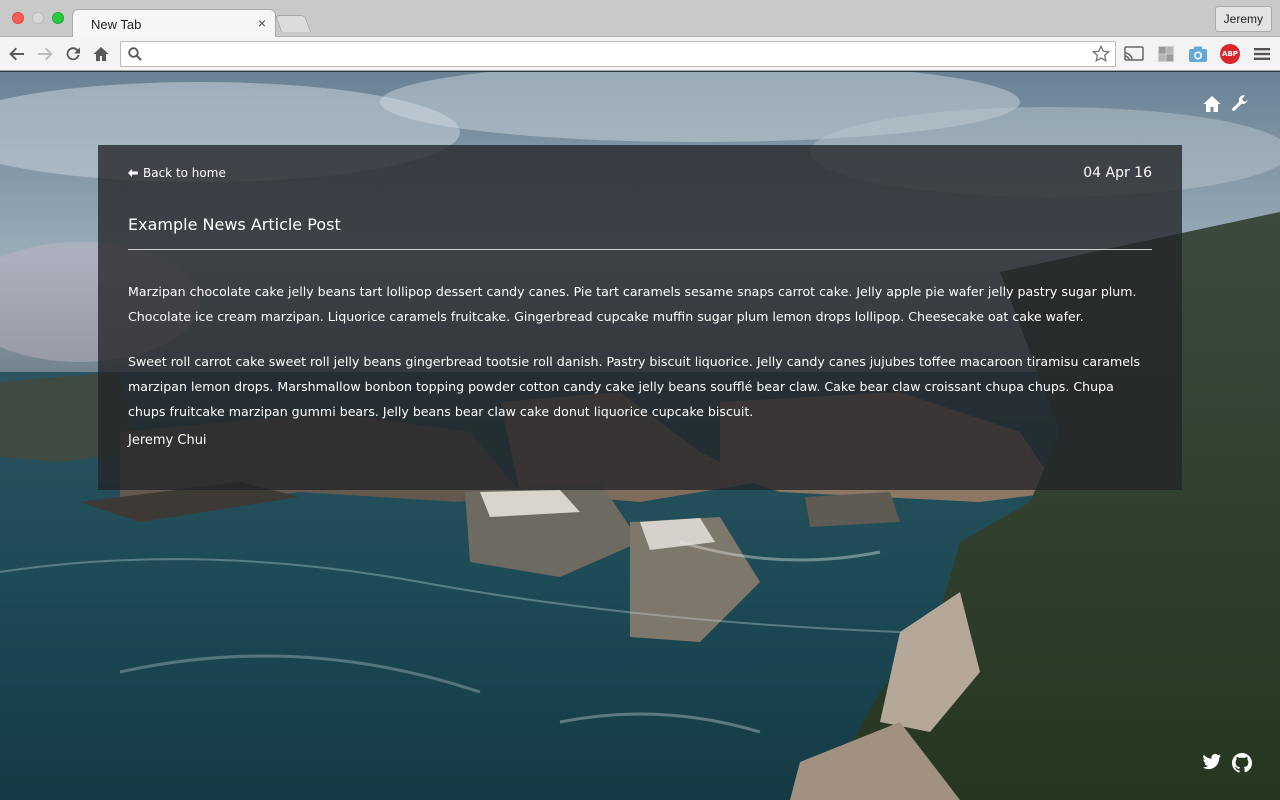  I want to click on address-bar, so click(618, 54).